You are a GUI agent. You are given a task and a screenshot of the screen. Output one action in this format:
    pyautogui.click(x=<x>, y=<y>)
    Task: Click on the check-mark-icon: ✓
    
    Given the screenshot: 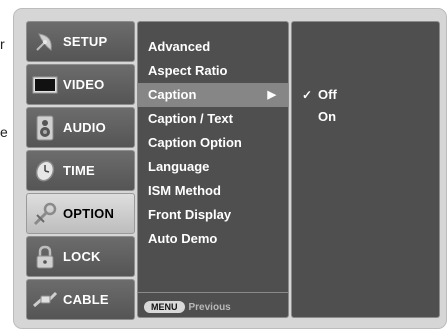 What is the action you would take?
    pyautogui.click(x=307, y=95)
    